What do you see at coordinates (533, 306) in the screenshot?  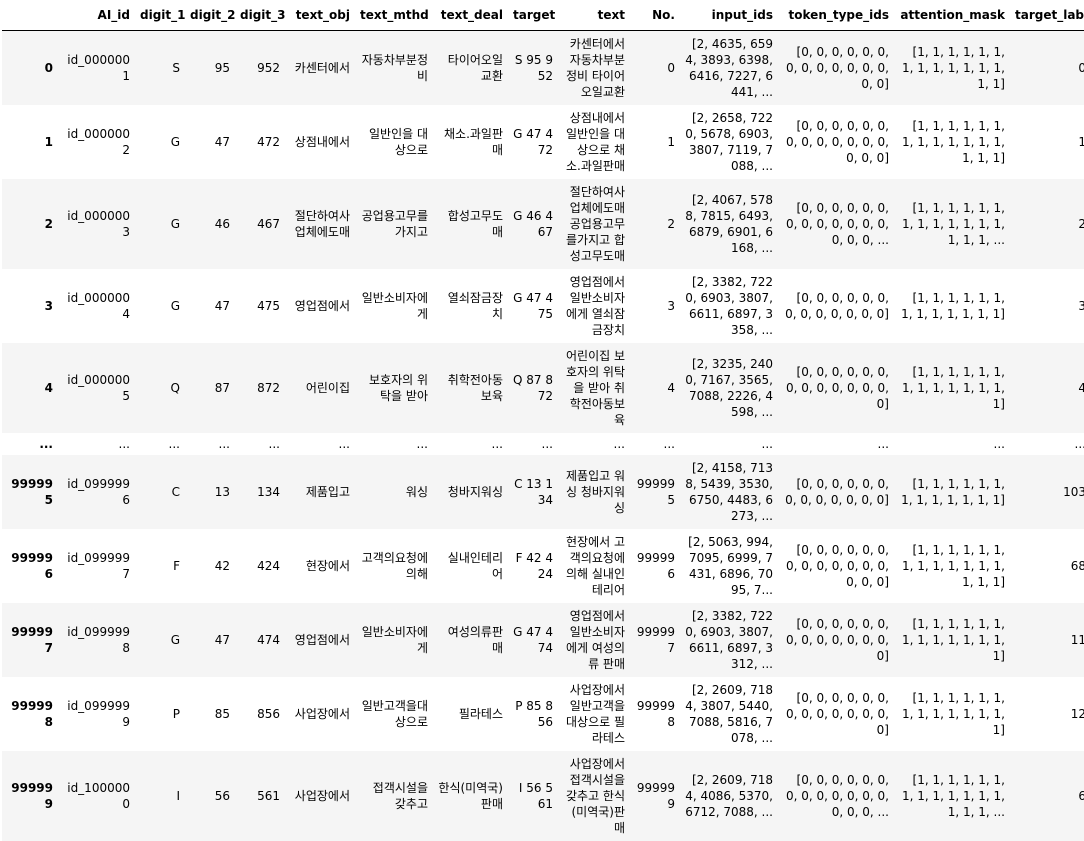 I see `cell-target: G 47 475` at bounding box center [533, 306].